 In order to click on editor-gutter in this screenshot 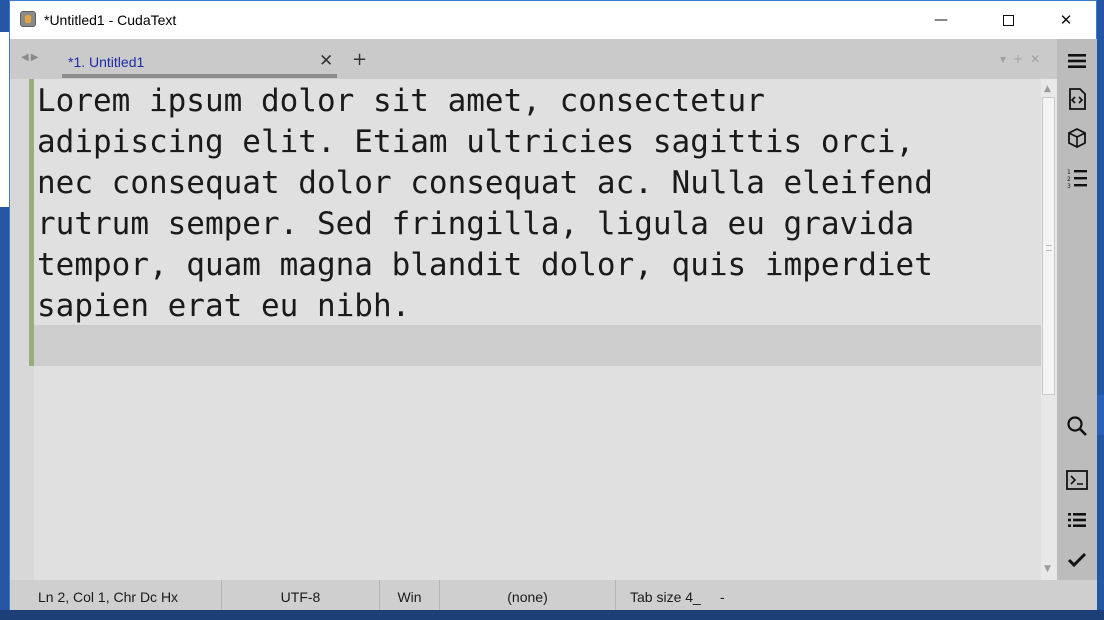, I will do `click(22, 329)`.